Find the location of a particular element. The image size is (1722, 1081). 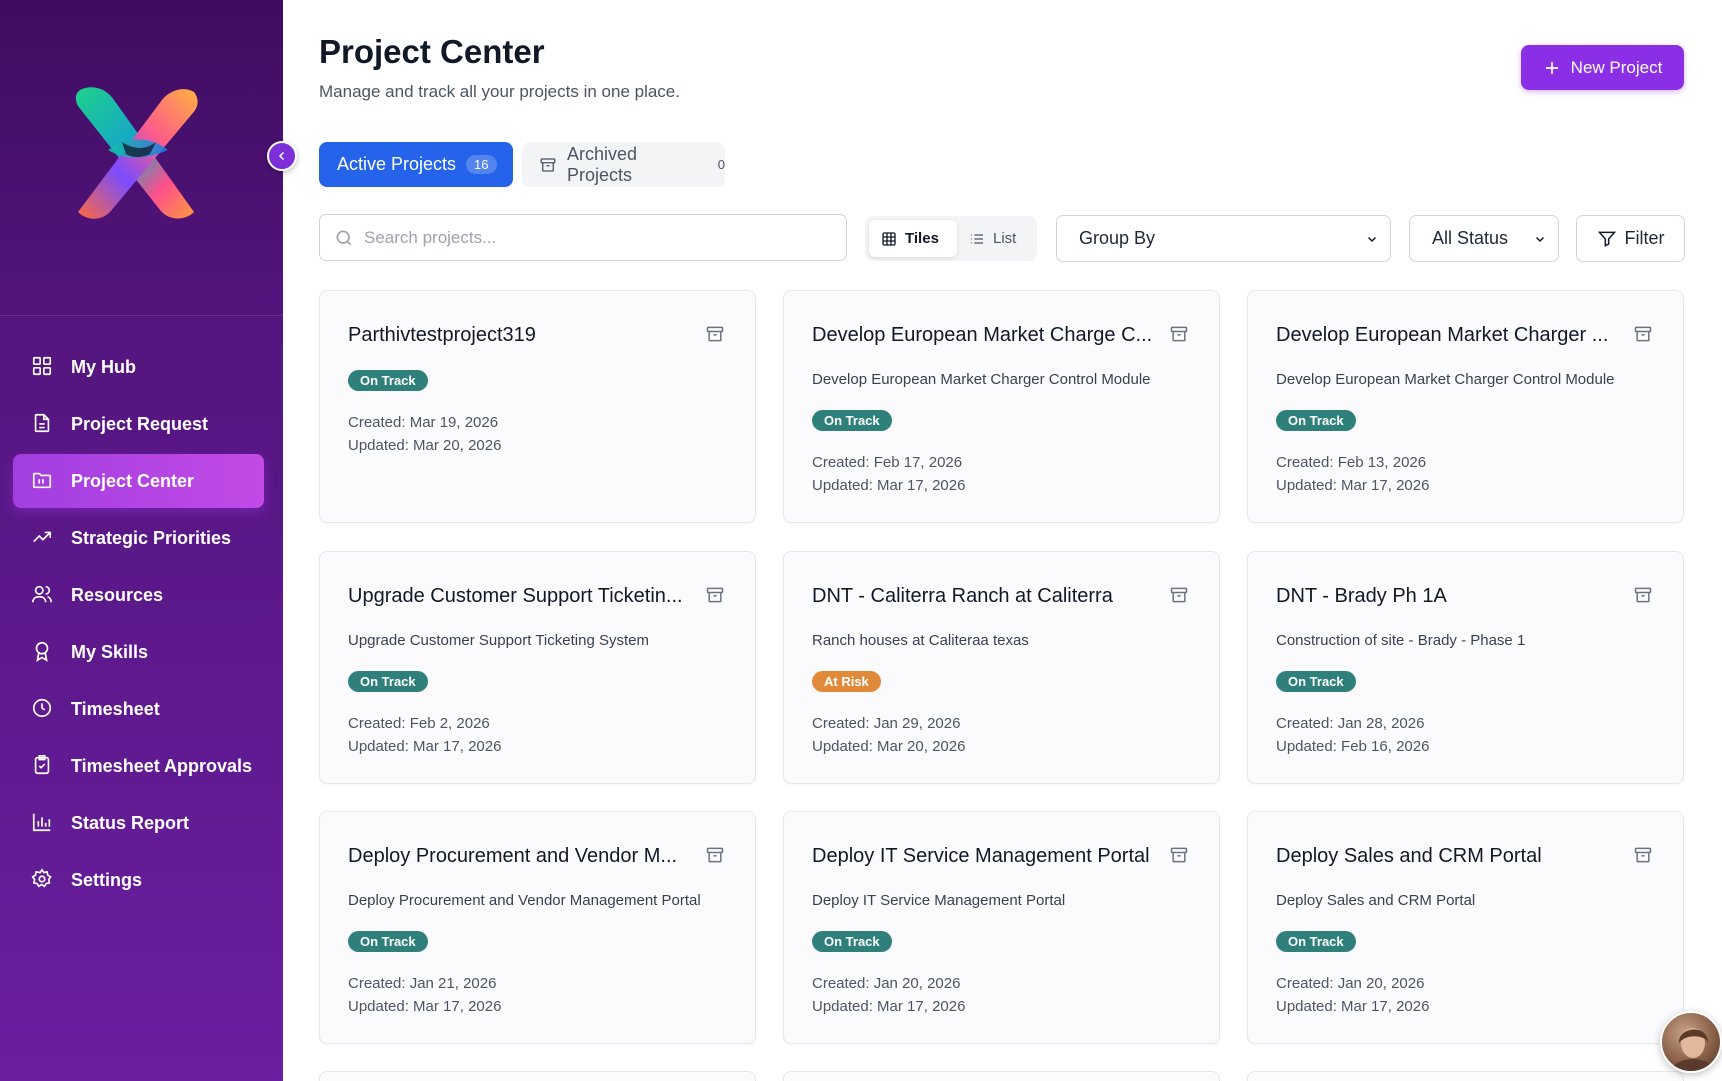

sidebar-item-label: Status Report is located at coordinates (130, 822).